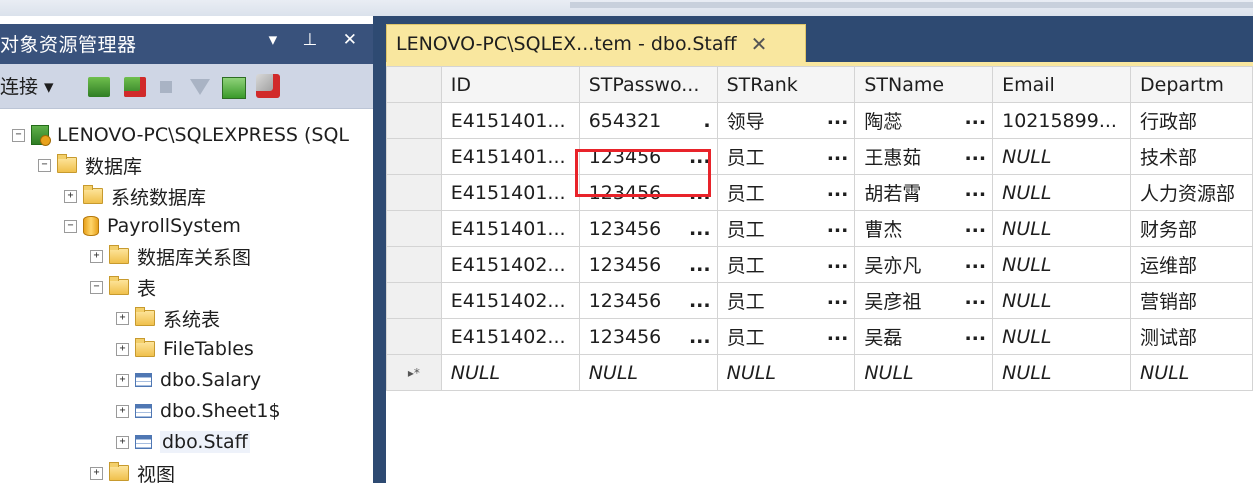 The height and width of the screenshot is (488, 1253). I want to click on cell-edit-ellipsis: ., so click(709, 121).